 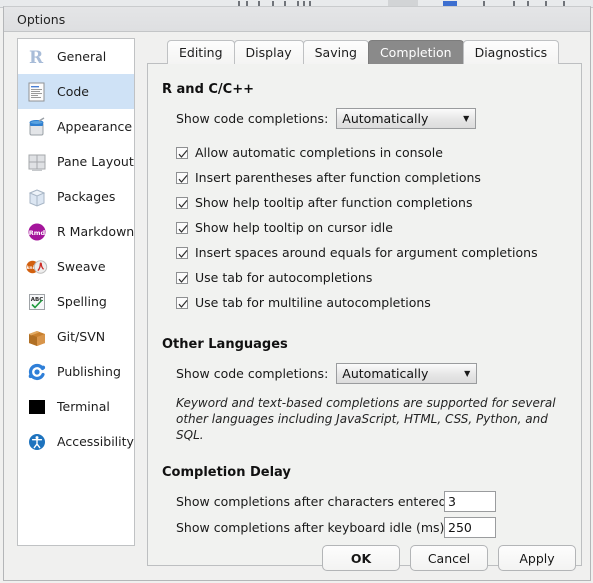 I want to click on r-cpp-show-completions-value: Automatically, so click(x=385, y=118).